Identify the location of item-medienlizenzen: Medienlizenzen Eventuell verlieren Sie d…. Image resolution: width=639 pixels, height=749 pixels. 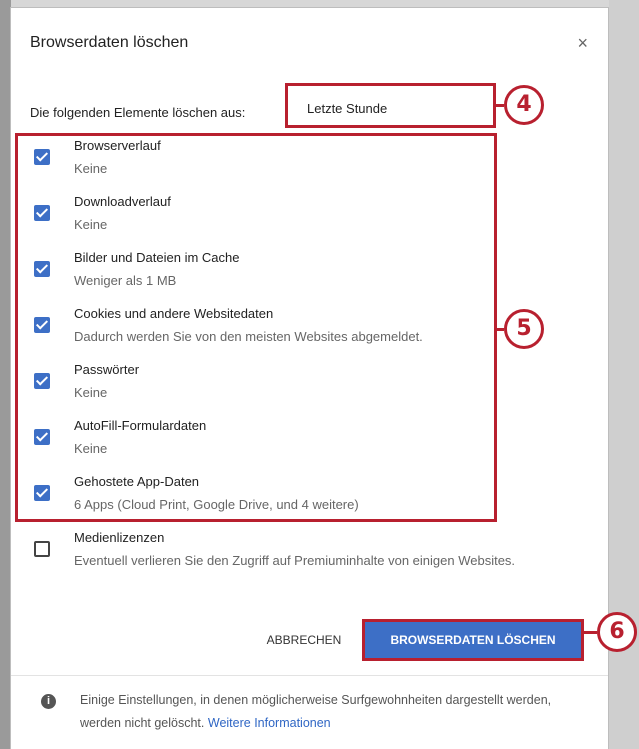
(310, 553).